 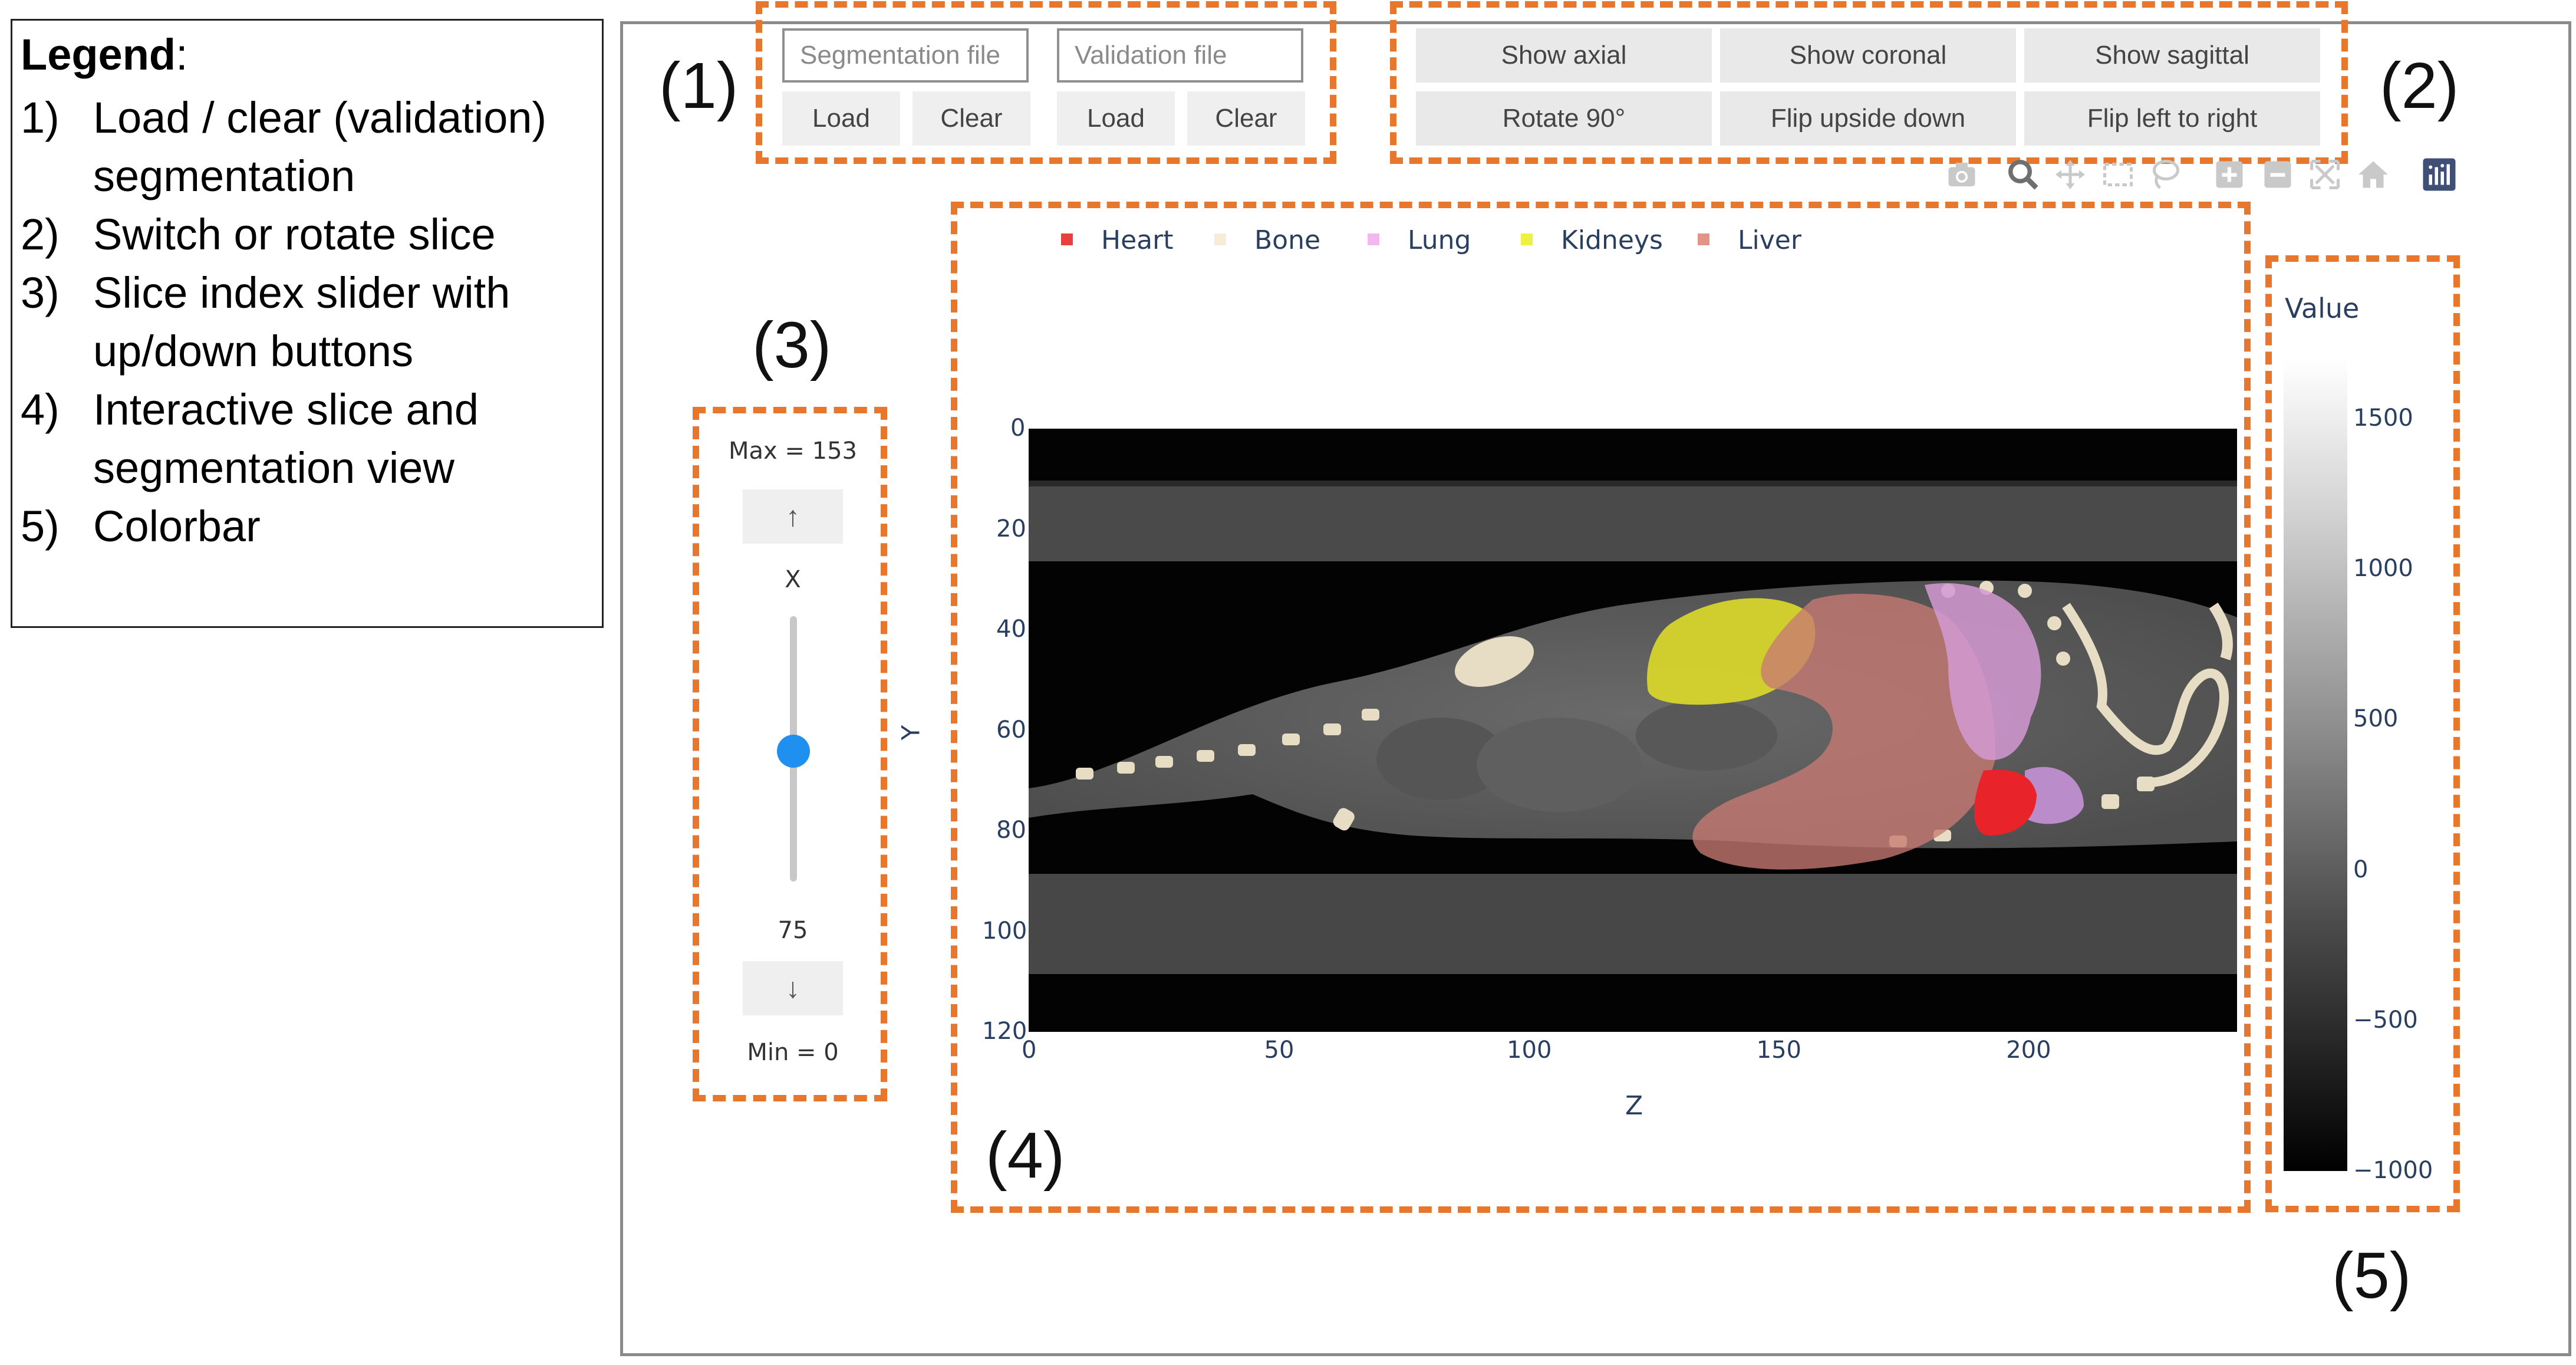 I want to click on y-tick-label: 80, so click(x=1011, y=830).